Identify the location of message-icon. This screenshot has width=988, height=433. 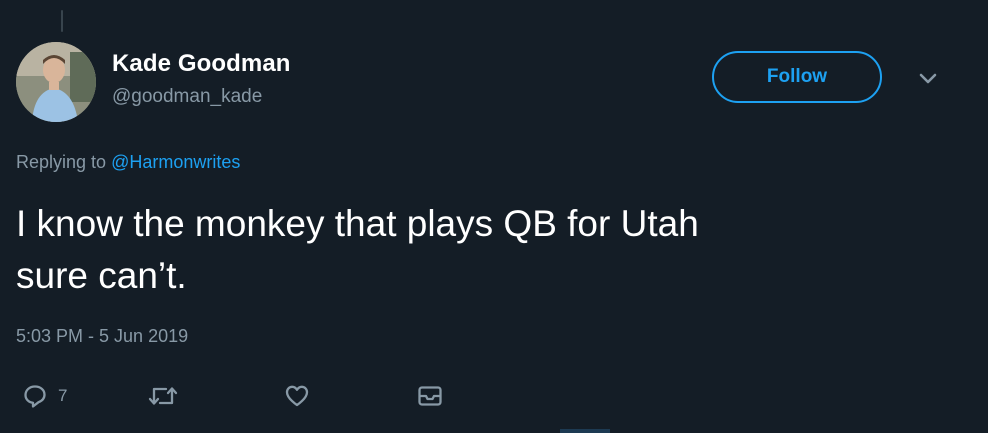
(430, 396).